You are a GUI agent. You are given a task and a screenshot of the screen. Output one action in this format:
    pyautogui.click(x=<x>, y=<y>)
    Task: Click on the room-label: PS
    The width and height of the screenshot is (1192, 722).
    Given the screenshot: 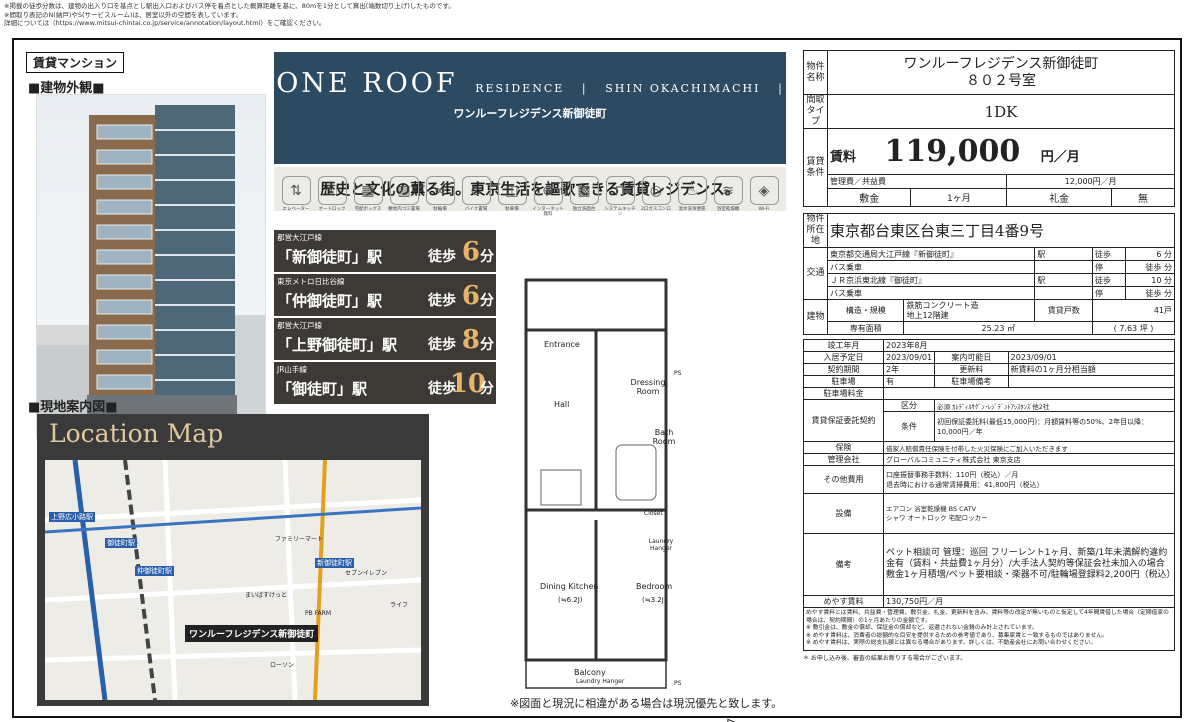 What is the action you would take?
    pyautogui.click(x=678, y=373)
    